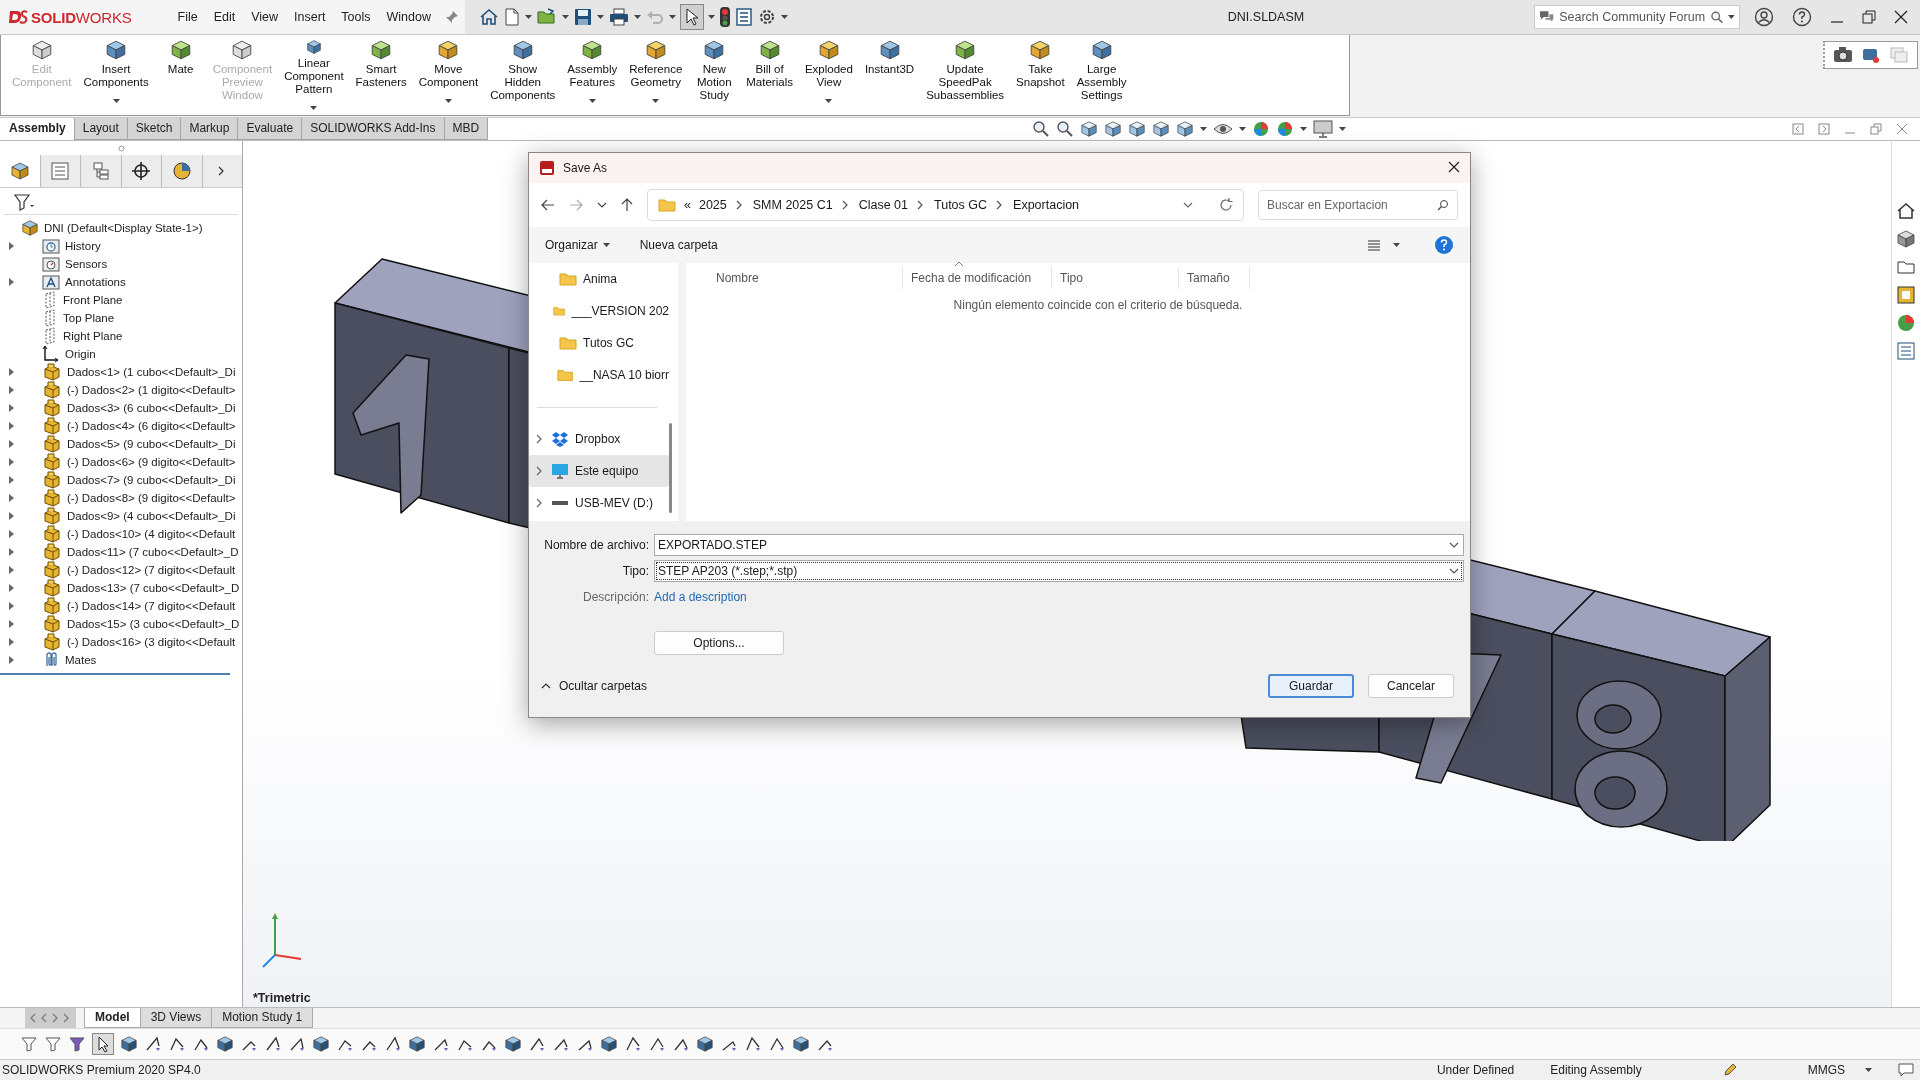  What do you see at coordinates (112, 1018) in the screenshot?
I see `bottom-tab: Model` at bounding box center [112, 1018].